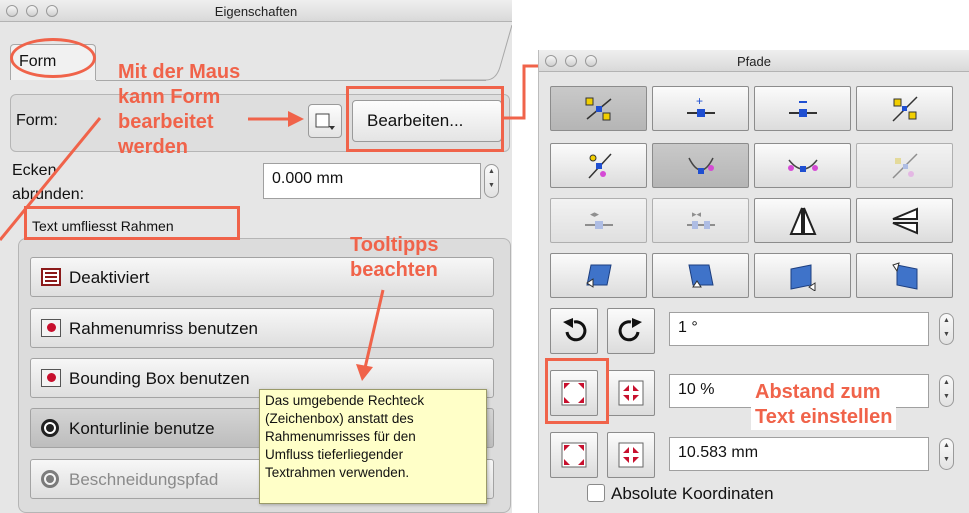 The width and height of the screenshot is (969, 513). I want to click on delete-node-icon, so click(802, 108).